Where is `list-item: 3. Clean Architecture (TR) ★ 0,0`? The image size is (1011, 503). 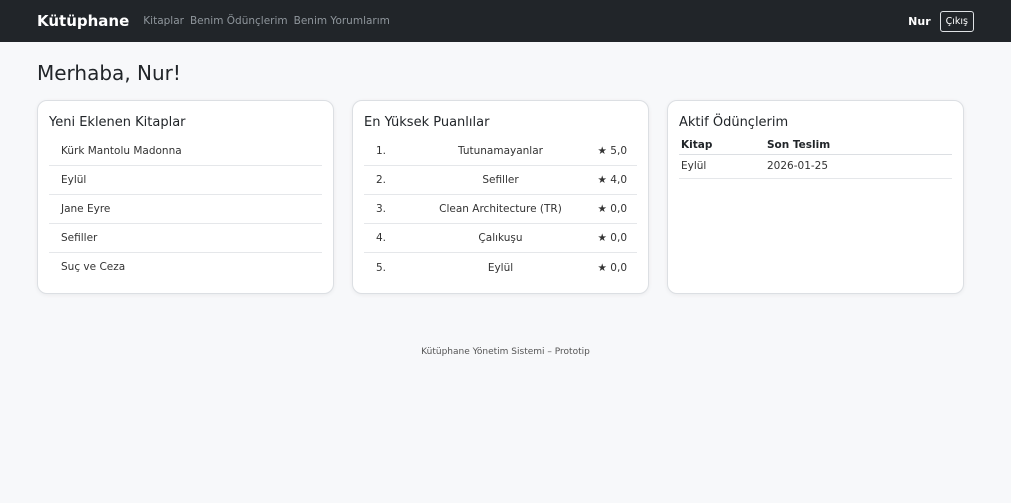 list-item: 3. Clean Architecture (TR) ★ 0,0 is located at coordinates (500, 209).